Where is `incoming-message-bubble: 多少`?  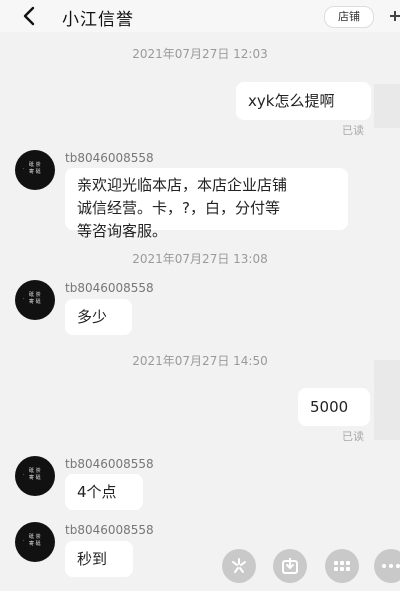
incoming-message-bubble: 多少 is located at coordinates (98, 317).